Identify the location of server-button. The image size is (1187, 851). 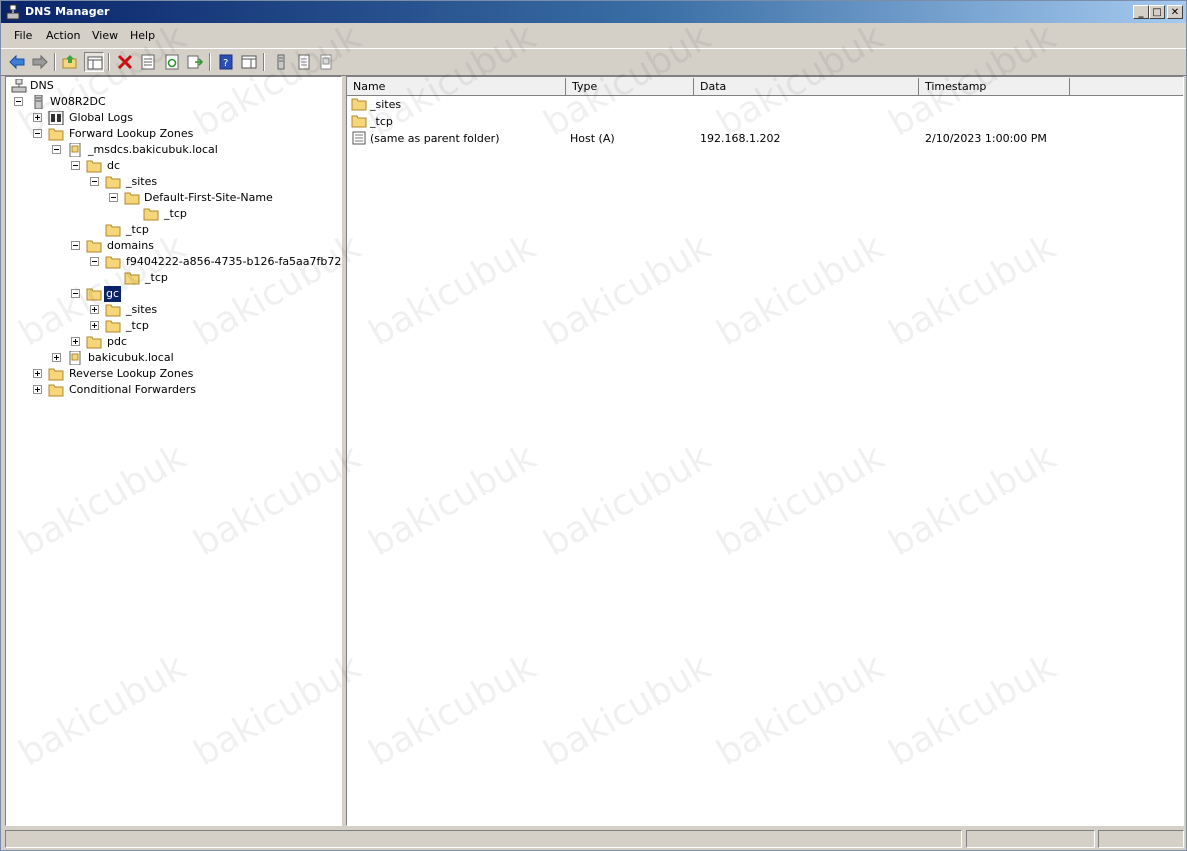
(281, 62).